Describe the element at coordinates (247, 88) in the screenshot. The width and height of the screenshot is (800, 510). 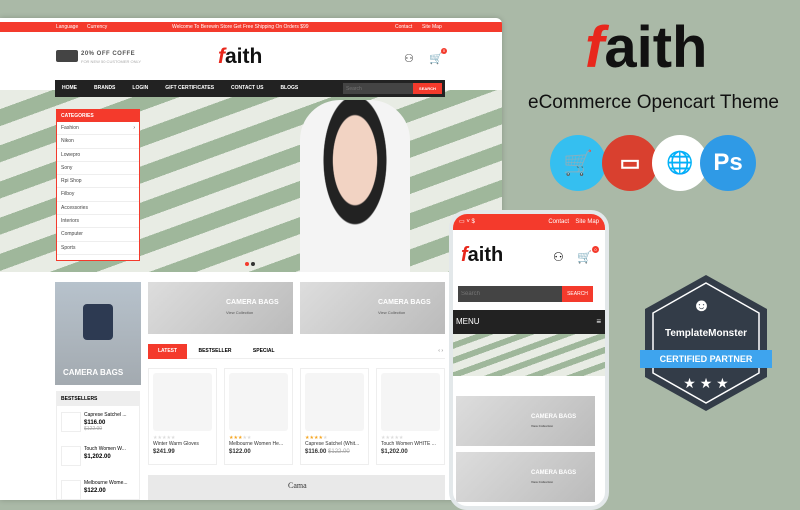
I see `nav-contact: CONTACT US` at that location.